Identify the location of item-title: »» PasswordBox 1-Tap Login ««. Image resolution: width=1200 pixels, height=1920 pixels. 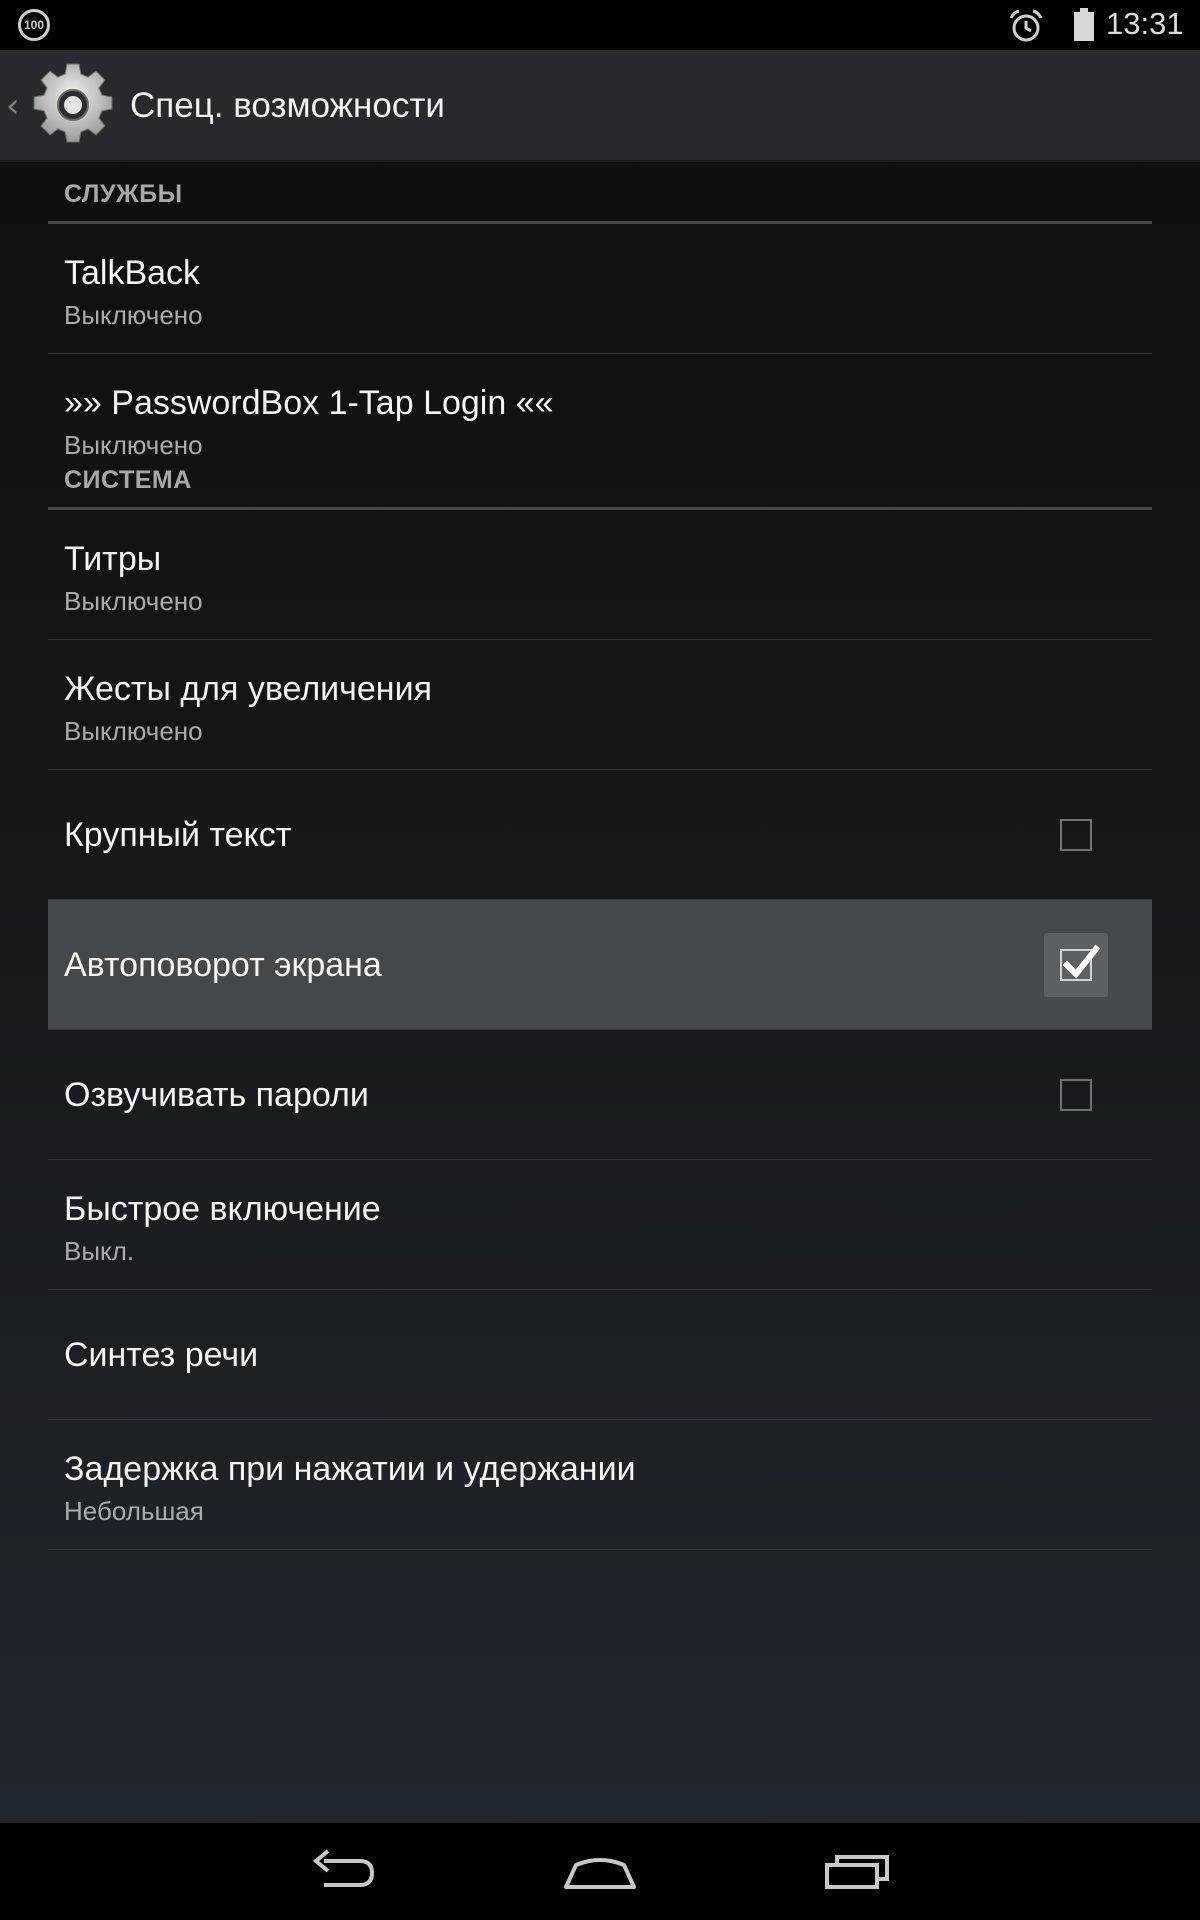
(309, 403).